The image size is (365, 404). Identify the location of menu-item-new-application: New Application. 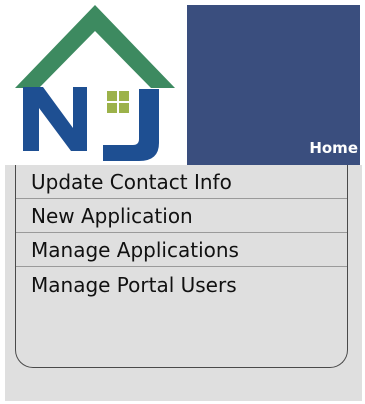
(181, 216).